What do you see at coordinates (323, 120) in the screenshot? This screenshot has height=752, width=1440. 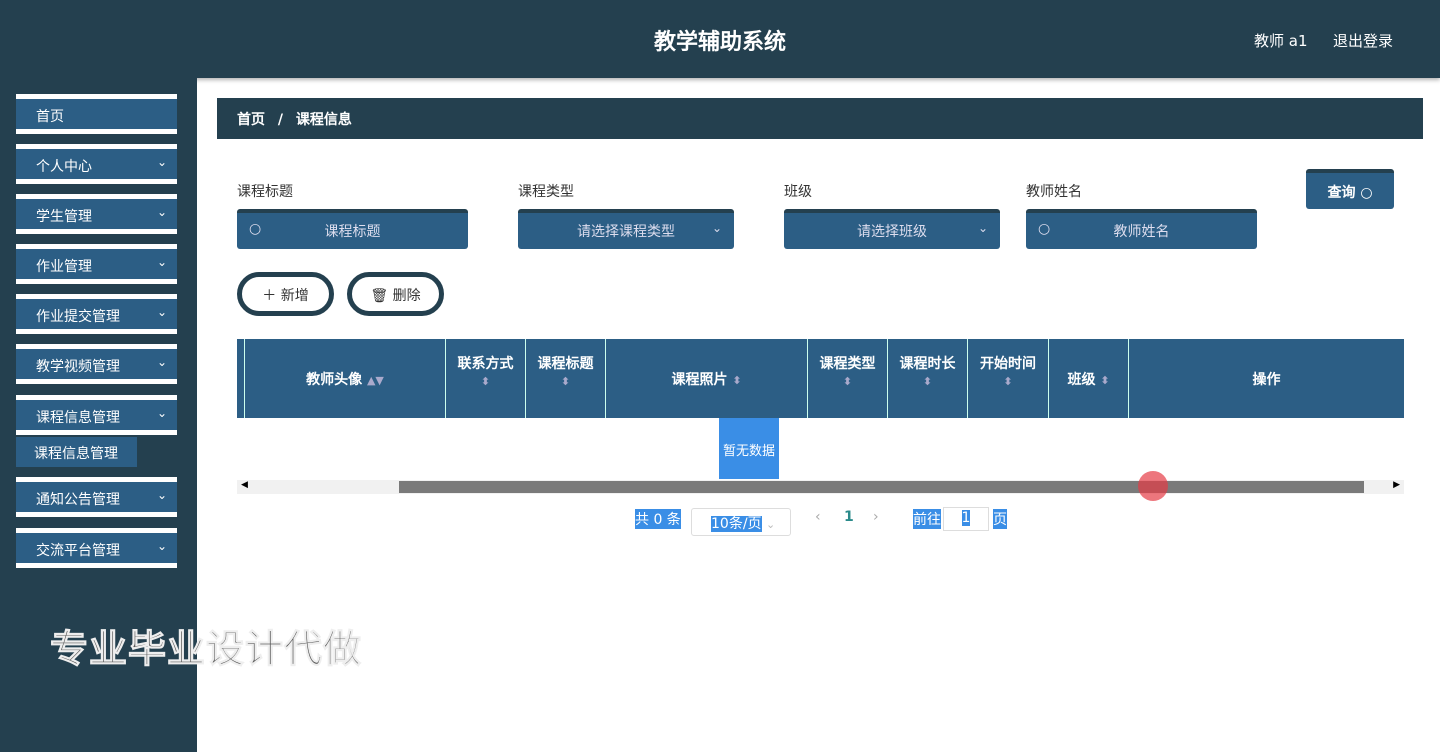 I see `breadcrumb-current: 课程信息` at bounding box center [323, 120].